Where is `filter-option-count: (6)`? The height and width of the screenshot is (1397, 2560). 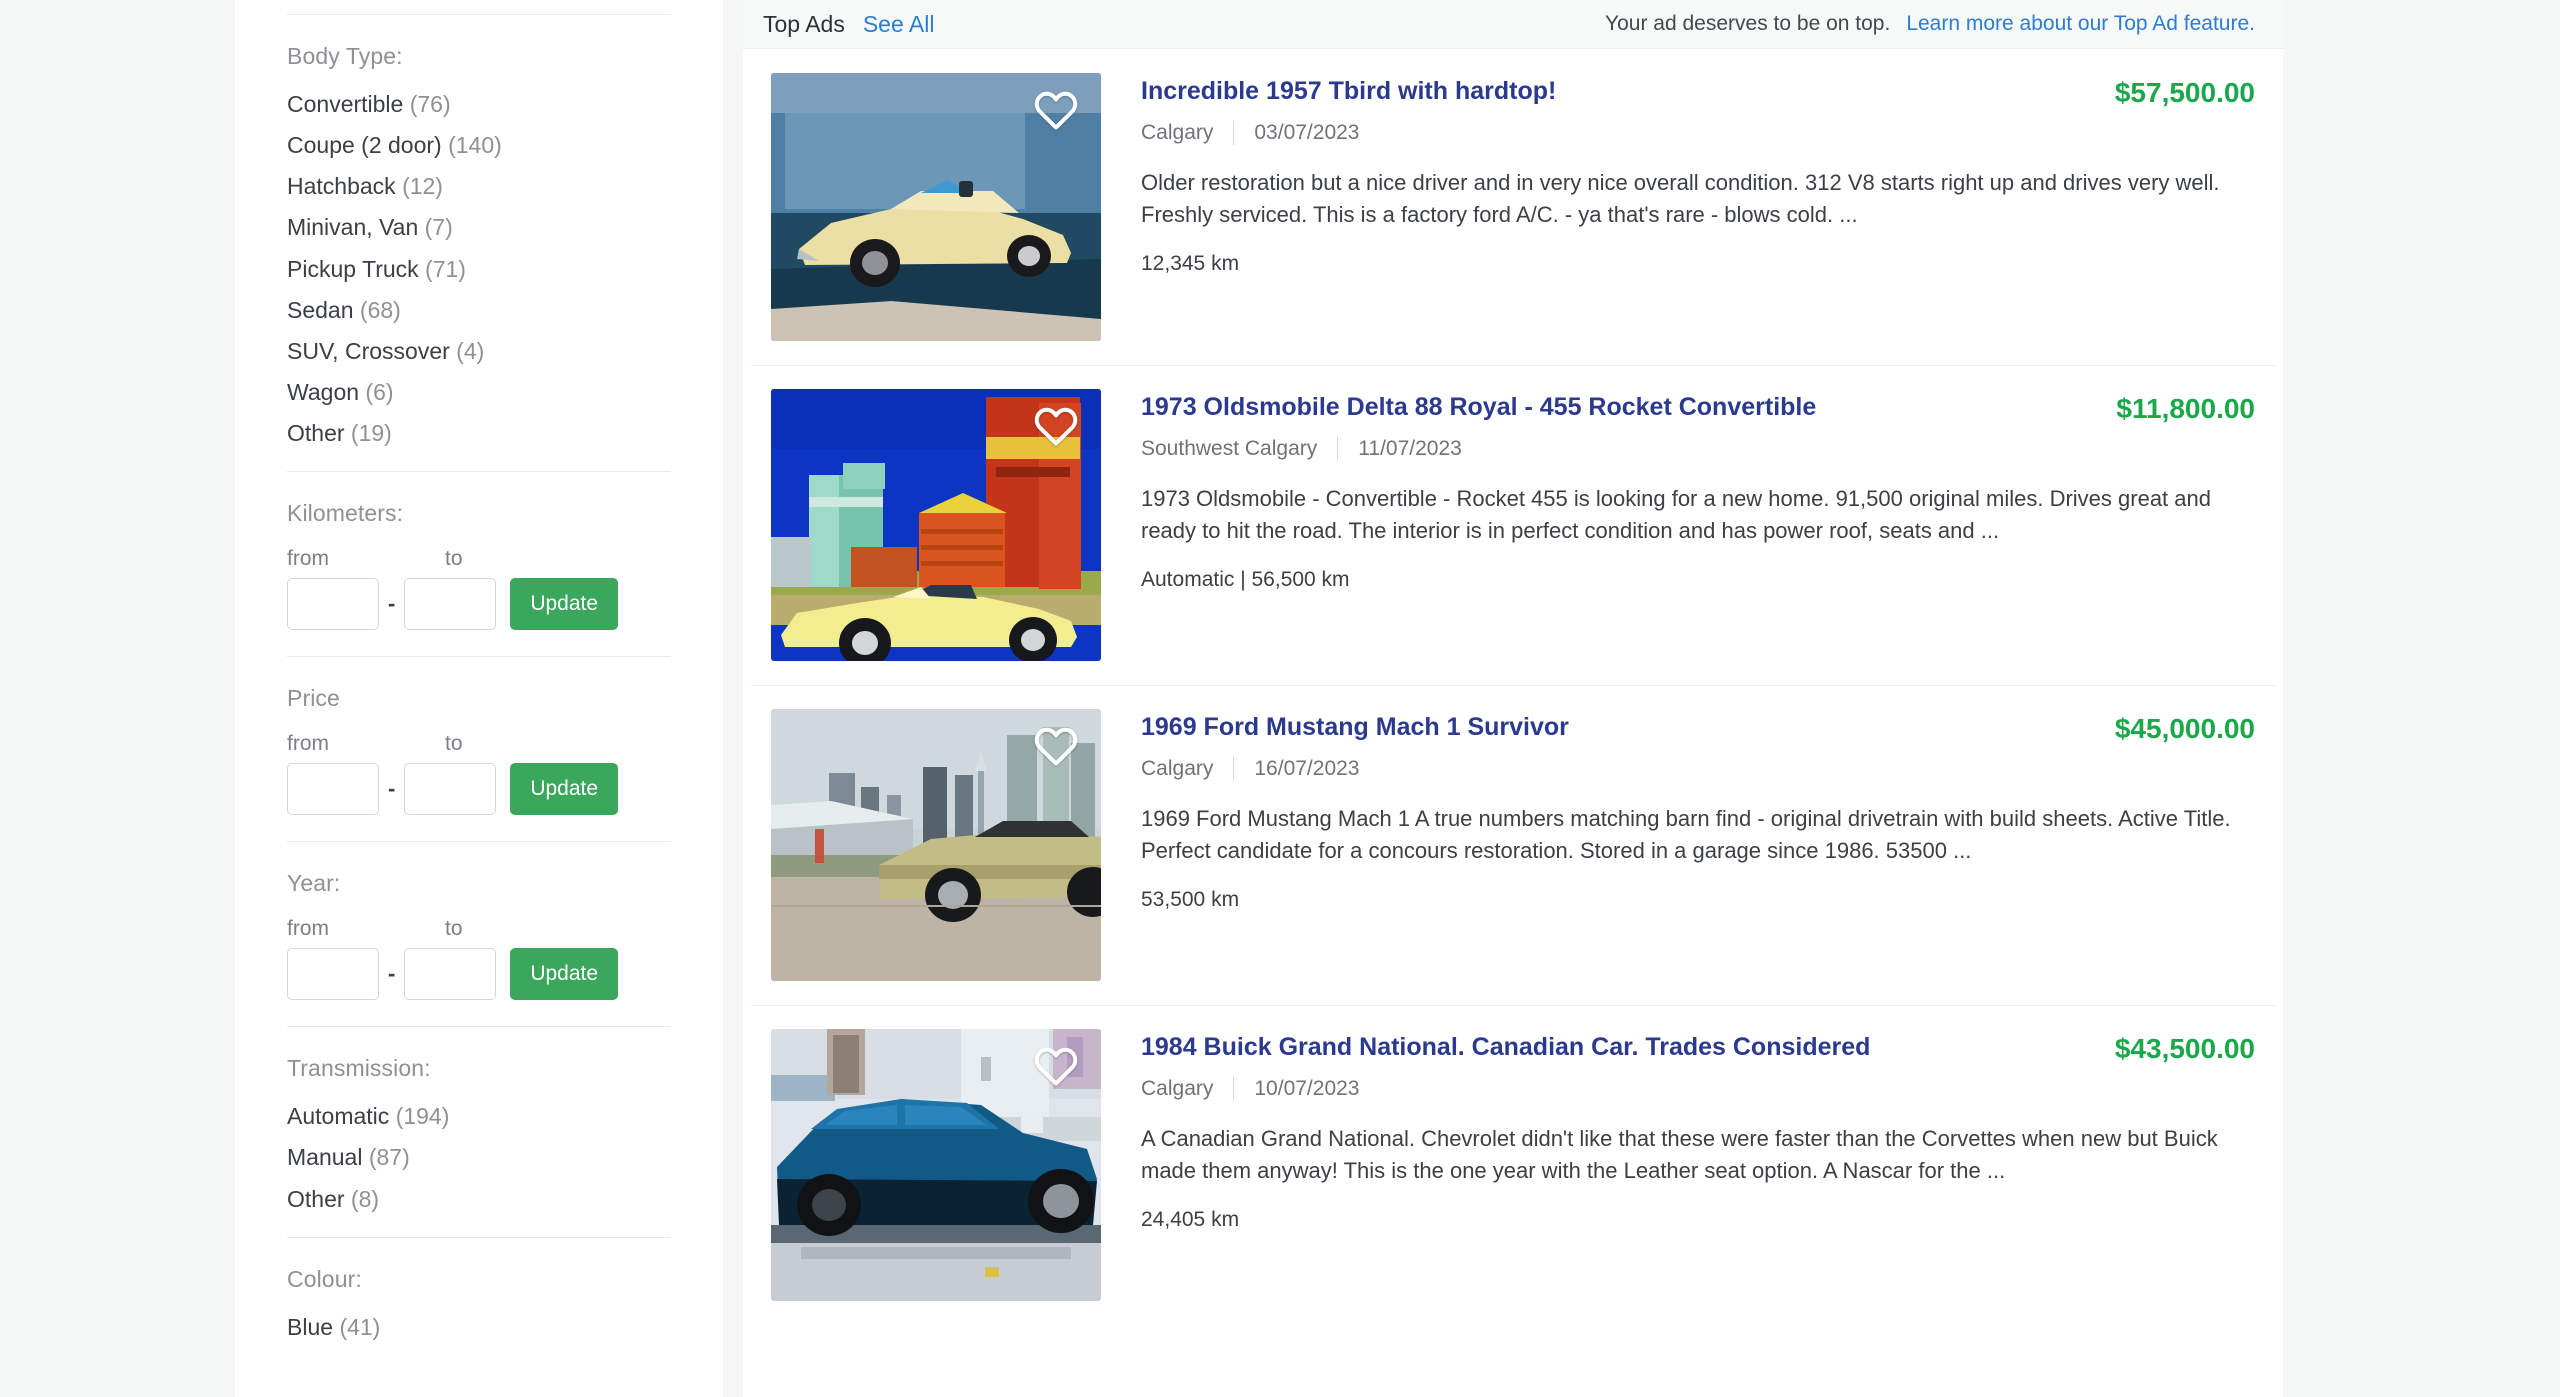 filter-option-count: (6) is located at coordinates (379, 391).